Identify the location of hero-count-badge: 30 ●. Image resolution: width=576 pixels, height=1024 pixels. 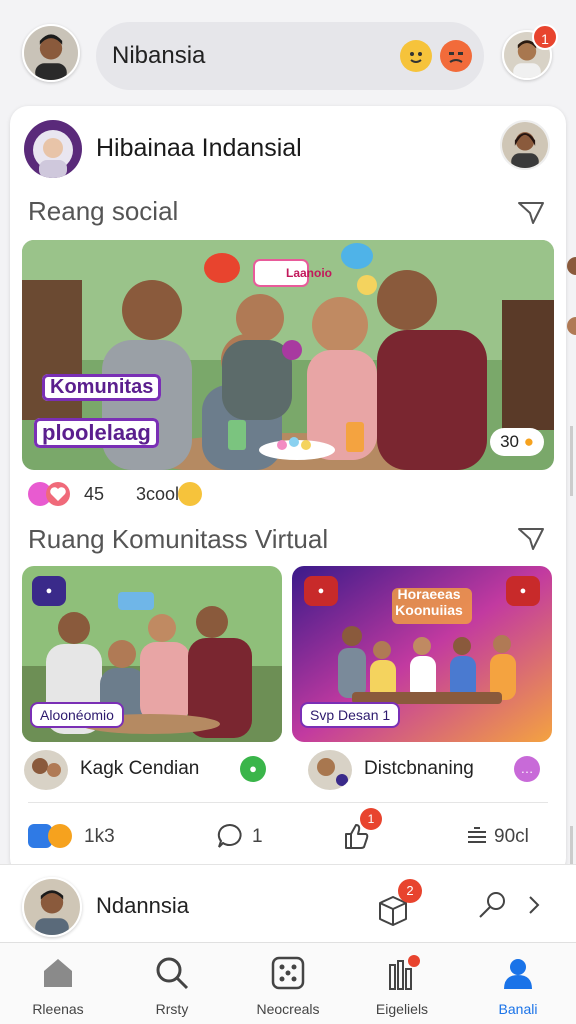
(517, 442).